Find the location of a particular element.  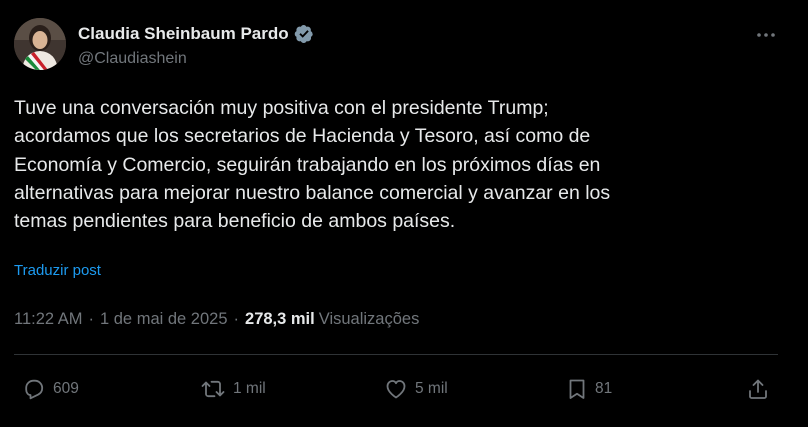

divider is located at coordinates (396, 354).